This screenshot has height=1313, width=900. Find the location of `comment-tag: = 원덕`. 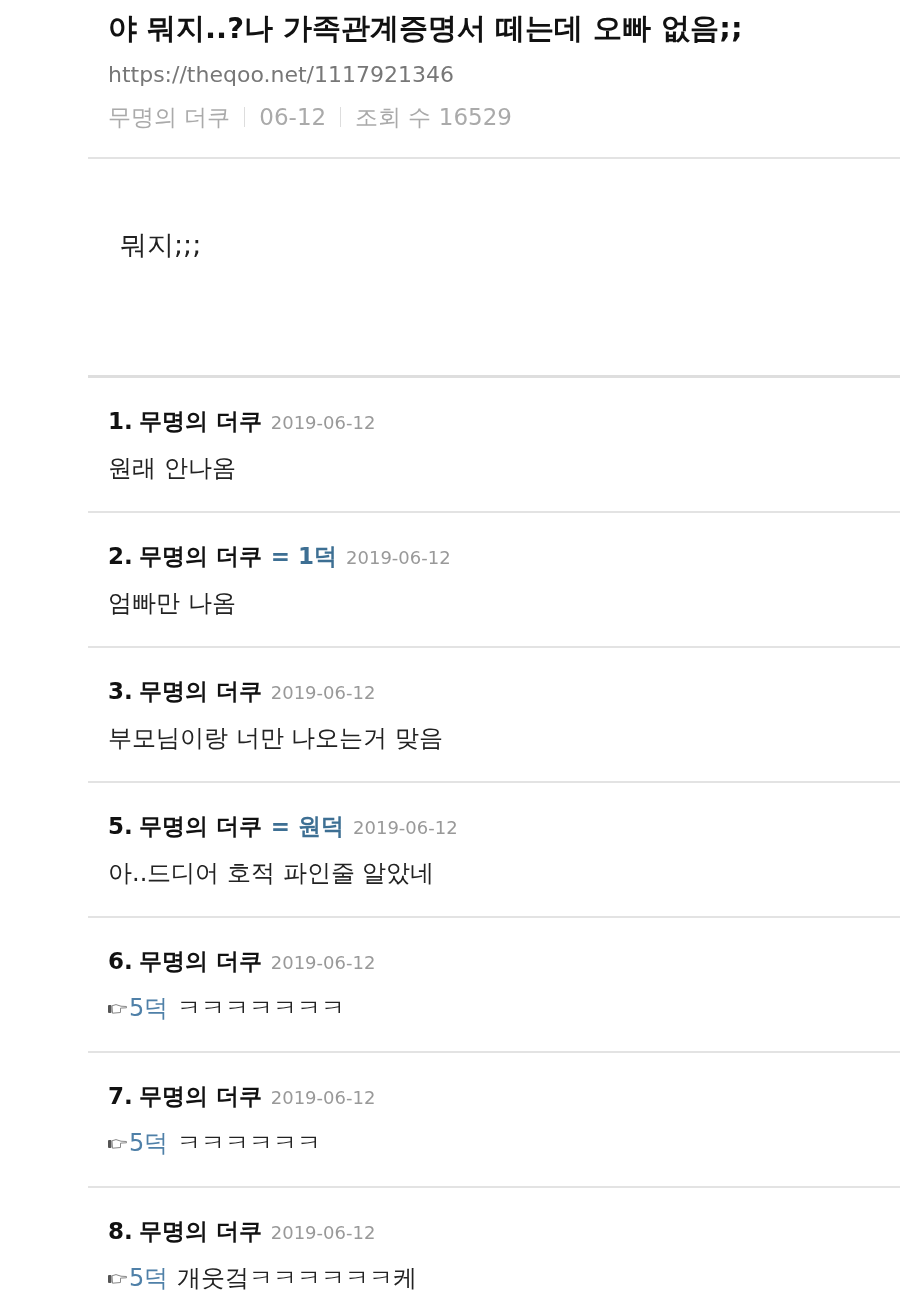

comment-tag: = 원덕 is located at coordinates (307, 826).